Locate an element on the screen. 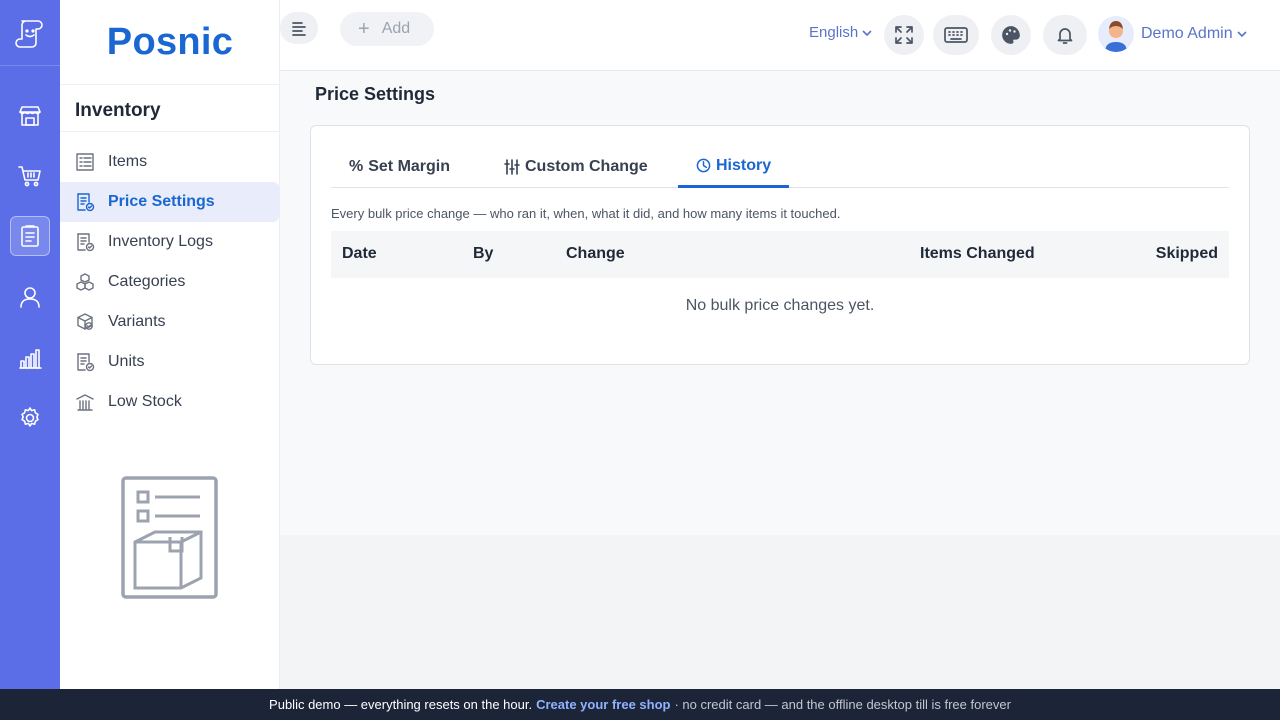 The height and width of the screenshot is (720, 1280). page-title: Price Settings is located at coordinates (375, 94).